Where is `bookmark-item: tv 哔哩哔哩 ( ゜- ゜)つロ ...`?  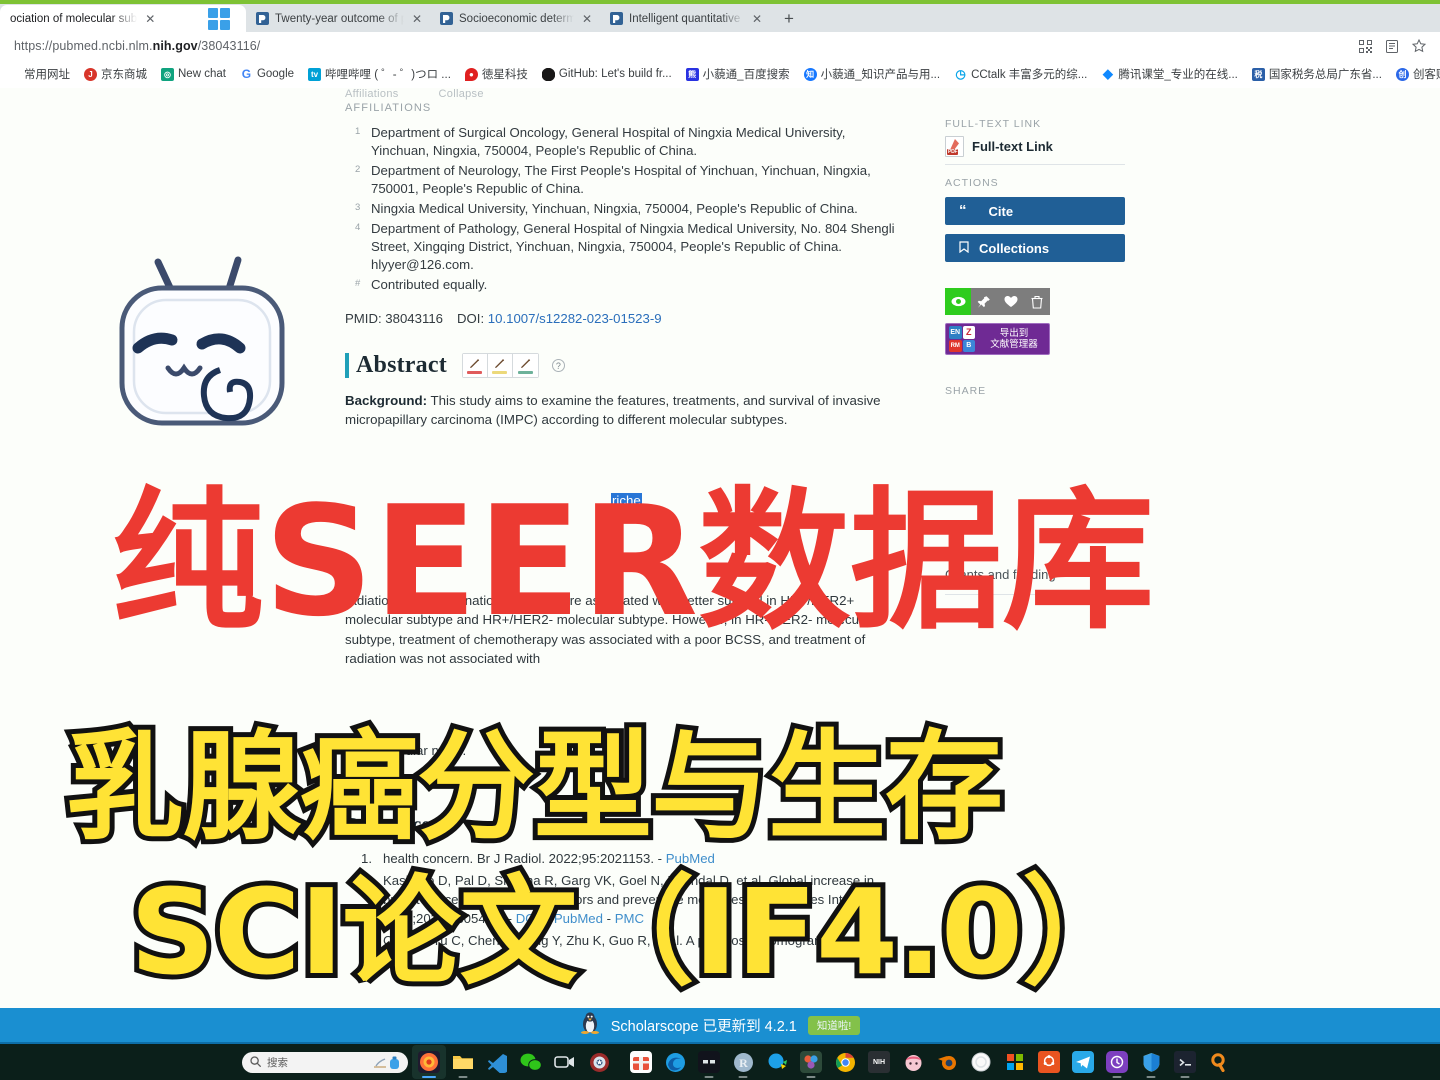
bookmark-item: tv 哔哩哔哩 ( ゜- ゜)つロ ... is located at coordinates (379, 74).